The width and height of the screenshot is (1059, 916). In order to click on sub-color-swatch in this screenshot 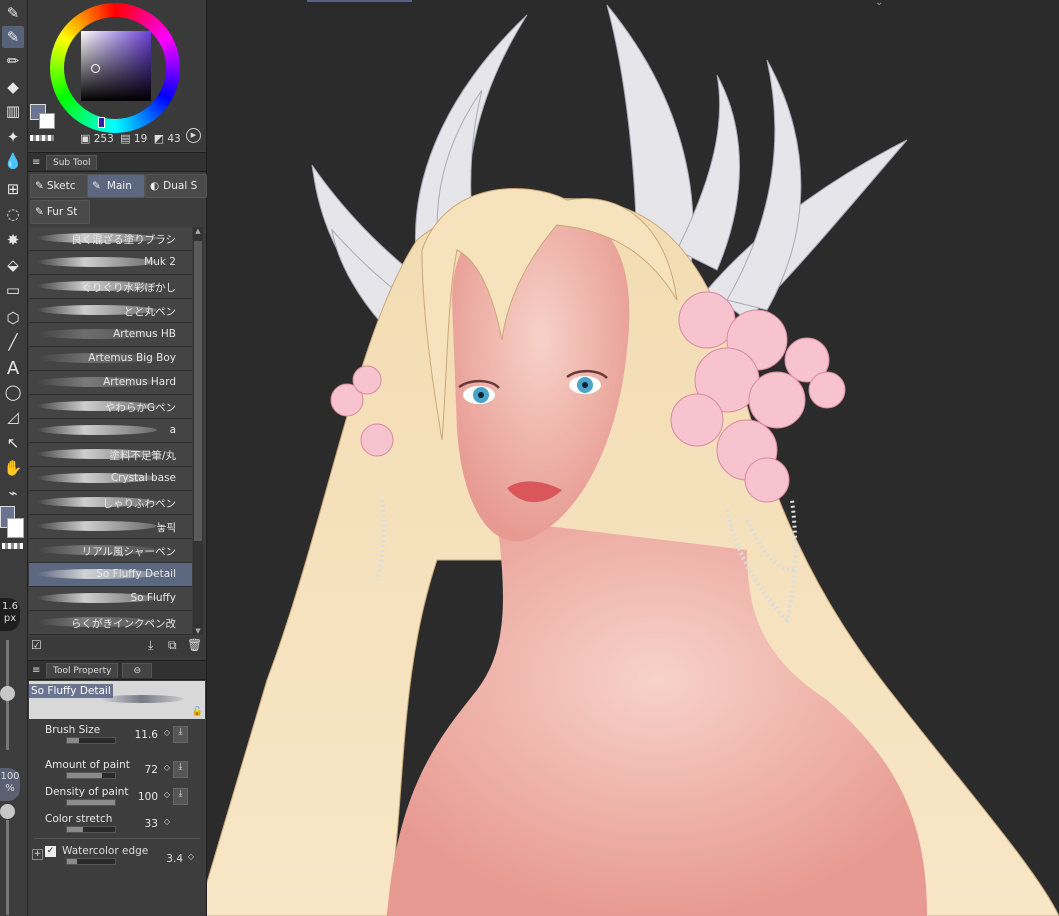, I will do `click(15, 528)`.